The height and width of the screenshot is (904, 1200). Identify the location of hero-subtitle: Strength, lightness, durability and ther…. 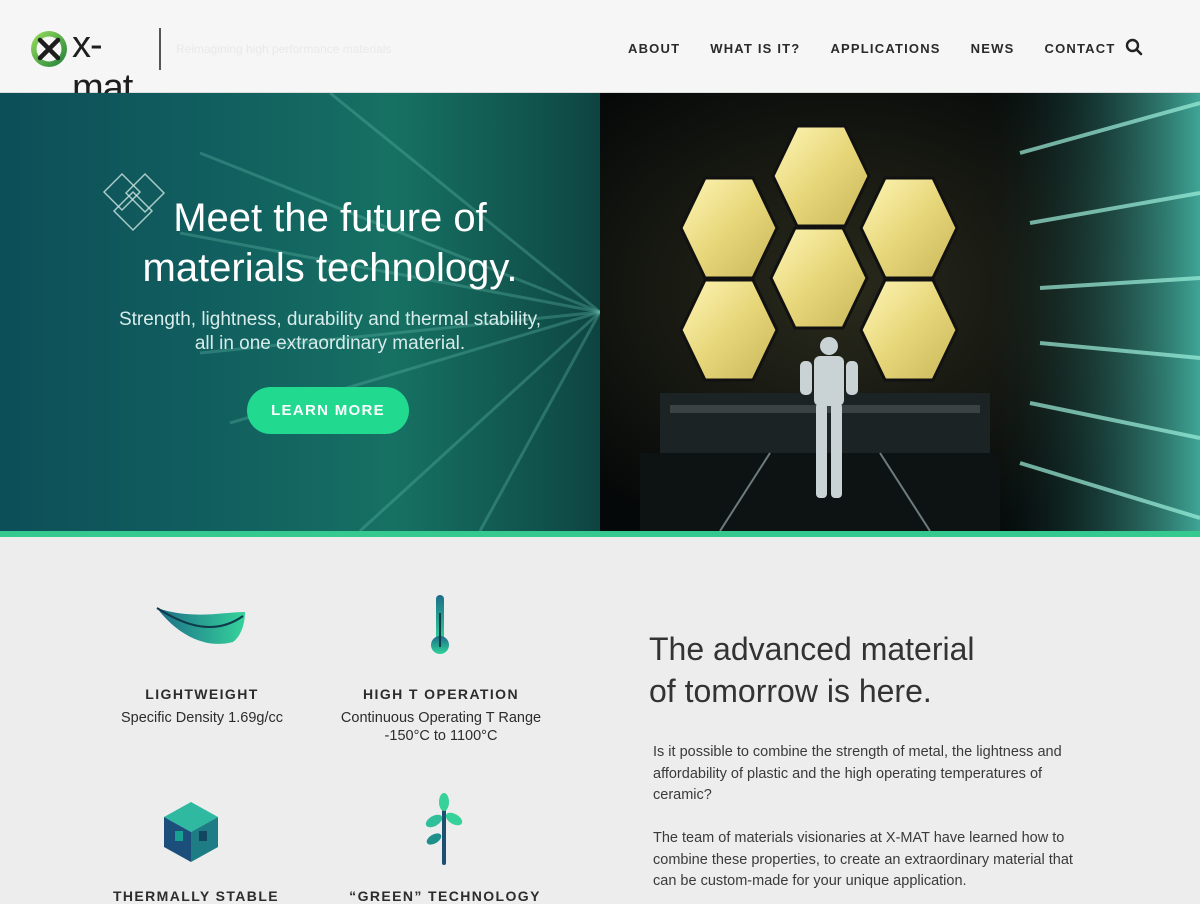
(330, 332).